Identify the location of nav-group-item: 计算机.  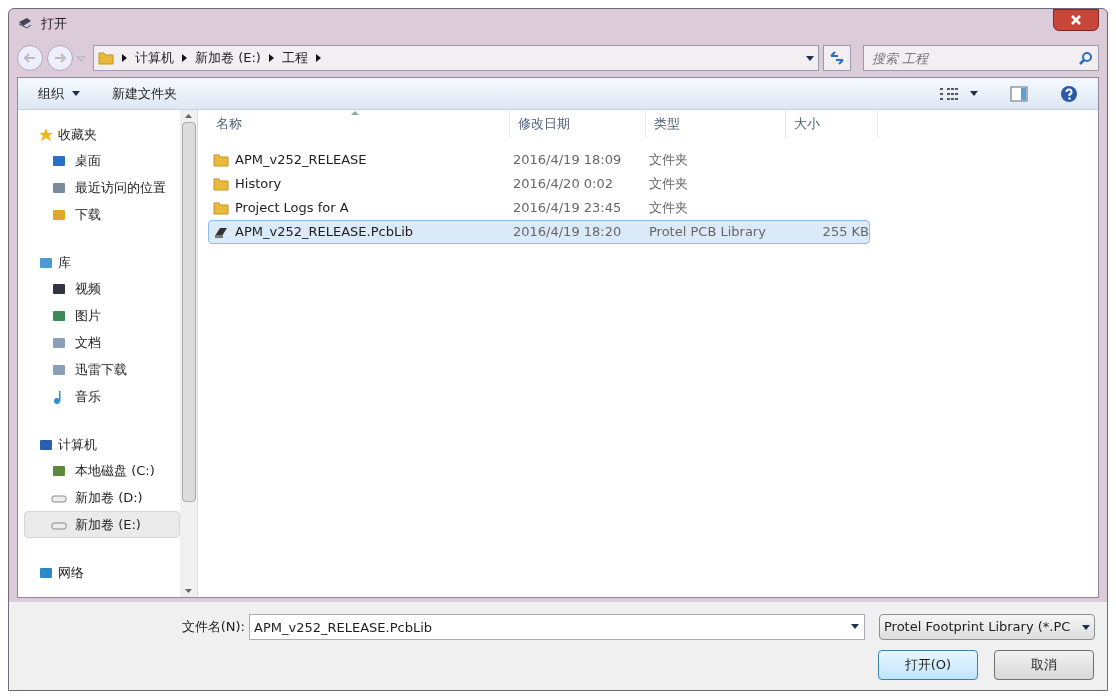
(102, 444).